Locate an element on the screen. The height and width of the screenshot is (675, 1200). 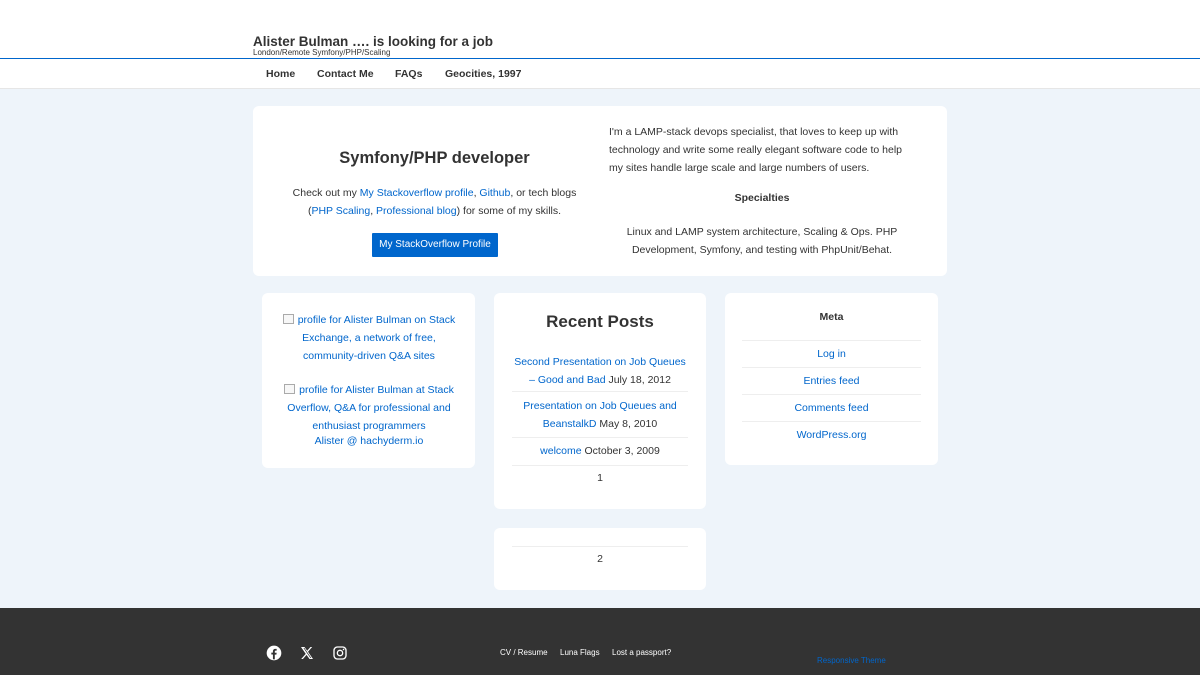
stackoverflow-profile-link: My Stackoverflow profile is located at coordinates (417, 193).